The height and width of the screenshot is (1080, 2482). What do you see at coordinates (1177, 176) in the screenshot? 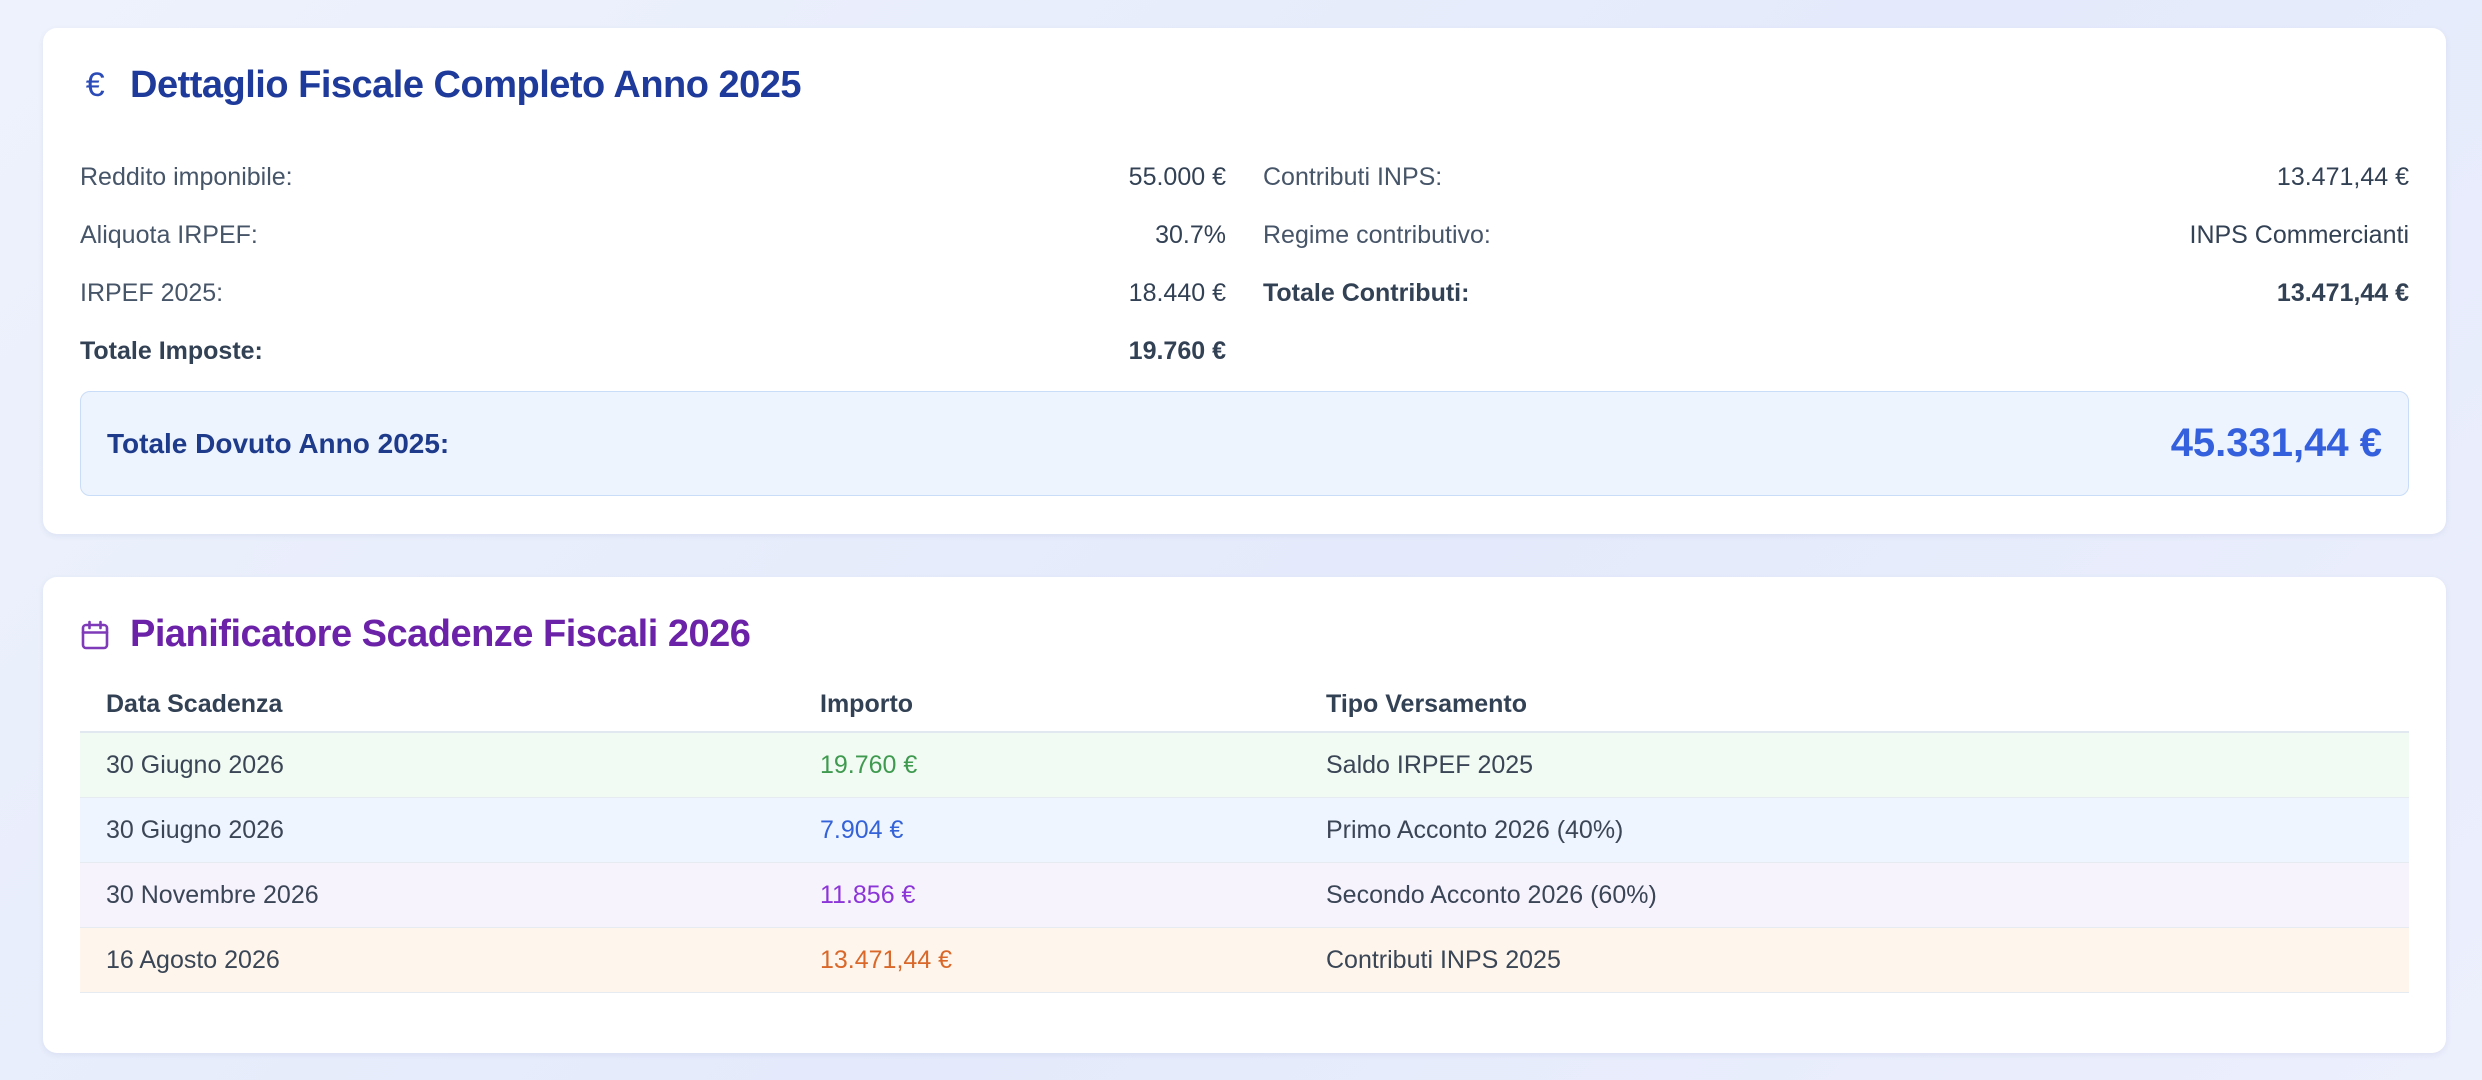
I see `row-value: 55.000 €` at bounding box center [1177, 176].